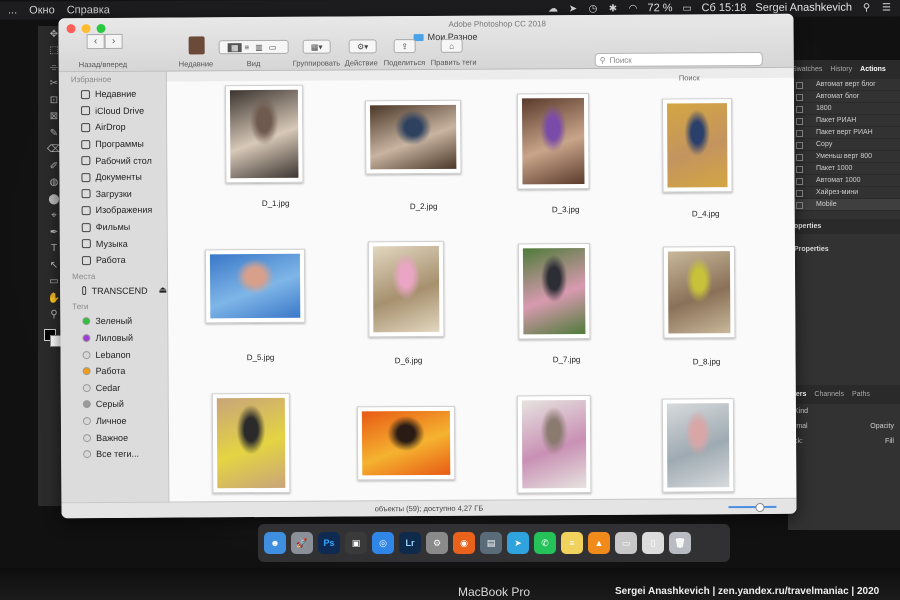 The width and height of the screenshot is (900, 600). I want to click on close-button, so click(71, 29).